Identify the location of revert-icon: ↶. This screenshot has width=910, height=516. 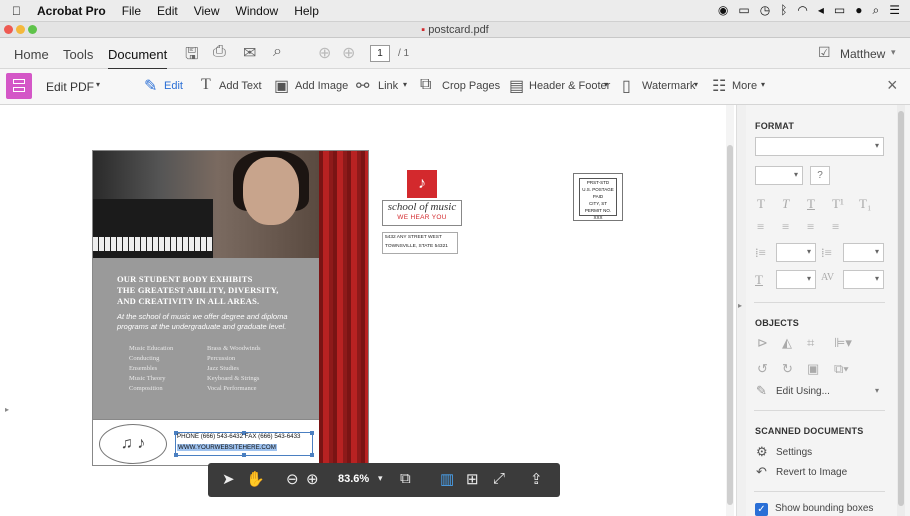
(761, 472).